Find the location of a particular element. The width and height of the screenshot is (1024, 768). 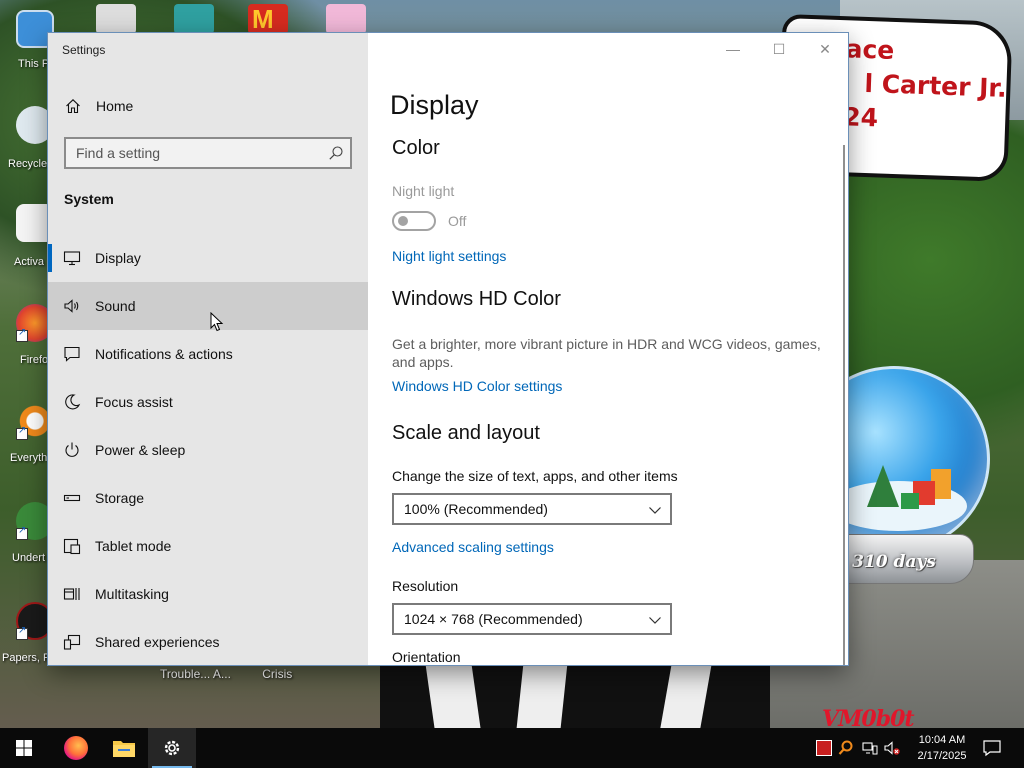

taskbar: 10:04 AM 2/17/2025 is located at coordinates (512, 748).